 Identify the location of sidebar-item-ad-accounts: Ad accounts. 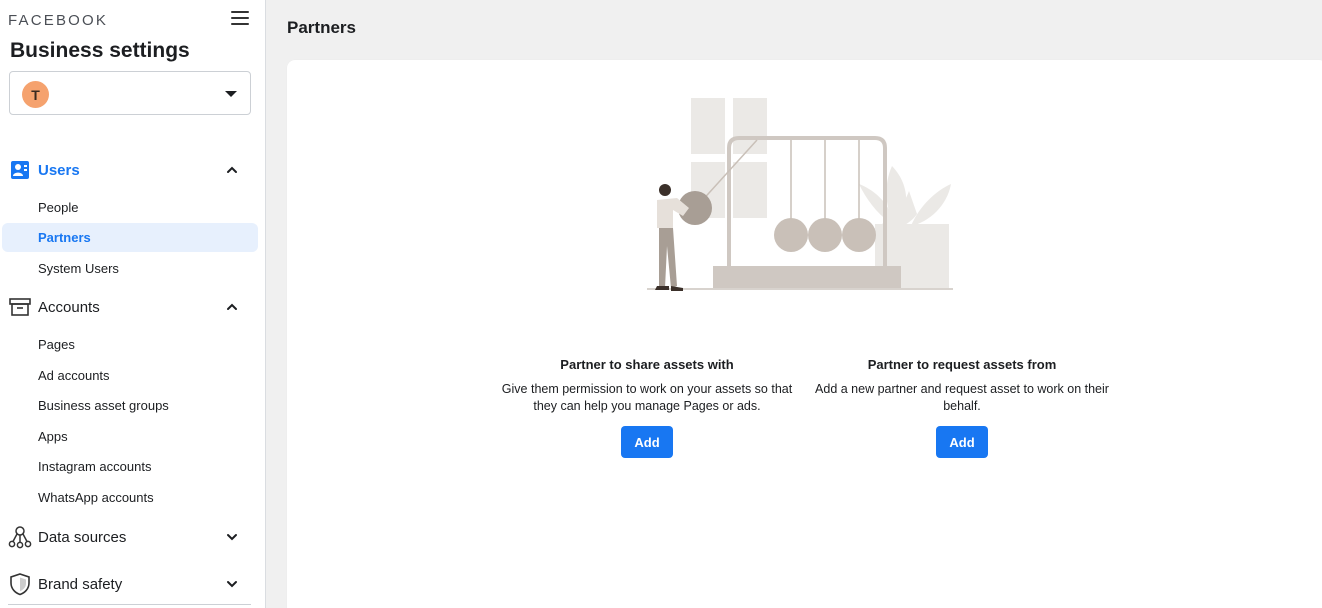
(130, 375).